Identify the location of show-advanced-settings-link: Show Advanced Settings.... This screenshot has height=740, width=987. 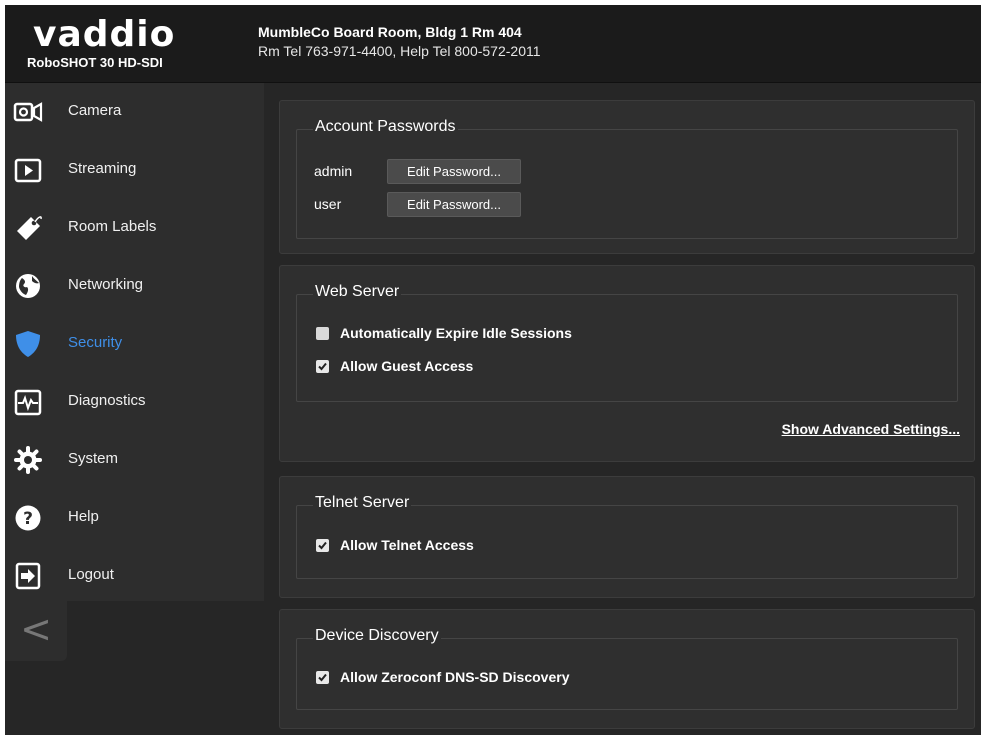
(871, 429).